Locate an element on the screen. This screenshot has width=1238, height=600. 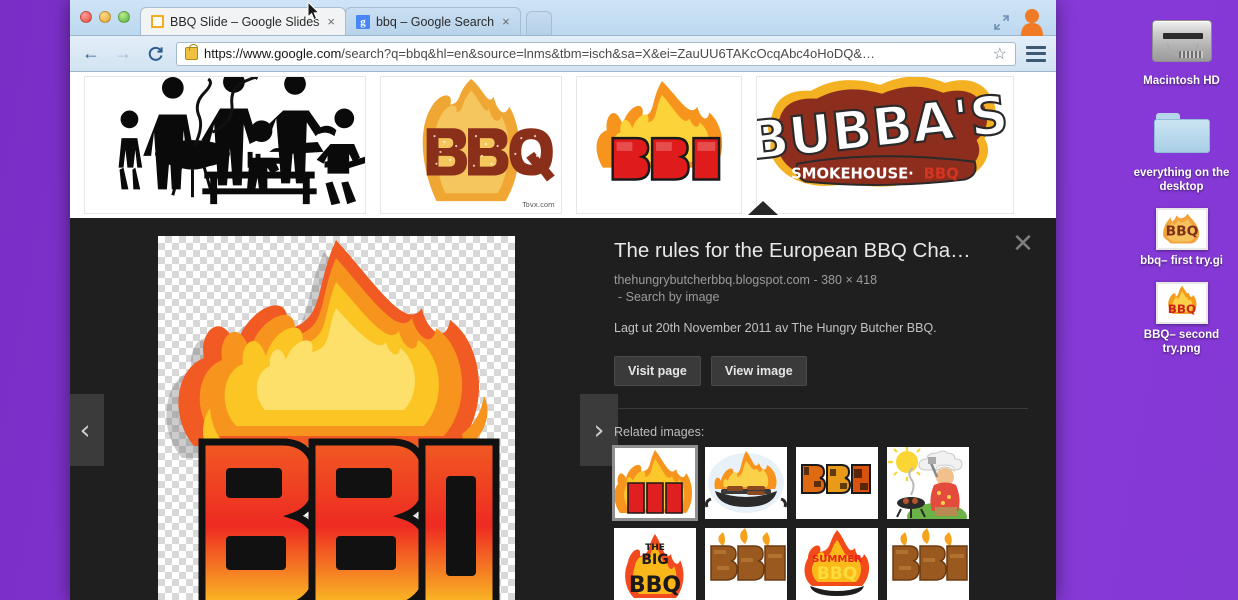
search-by-image-link: - Search by image is located at coordinates (821, 297).